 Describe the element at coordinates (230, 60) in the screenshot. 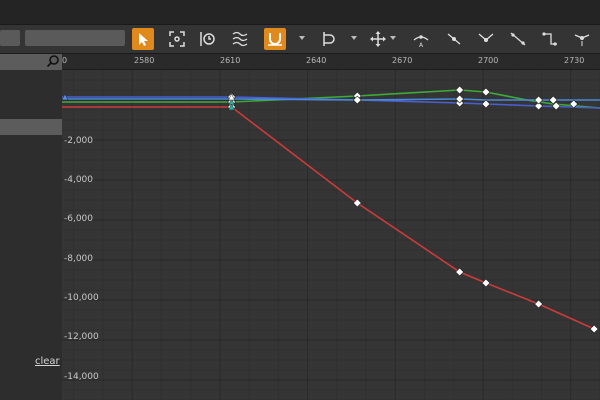

I see `ruler-tick-label: 2610` at that location.